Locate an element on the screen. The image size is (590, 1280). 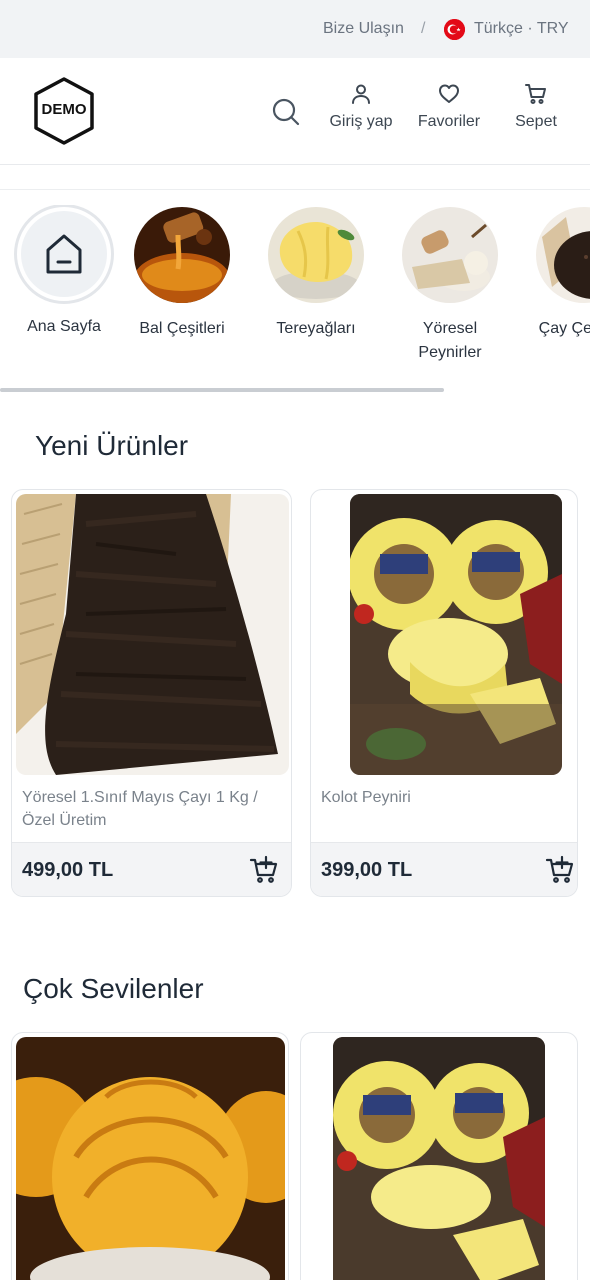
category-item-tea: Çay Çeşitleri is located at coordinates (557, 273).